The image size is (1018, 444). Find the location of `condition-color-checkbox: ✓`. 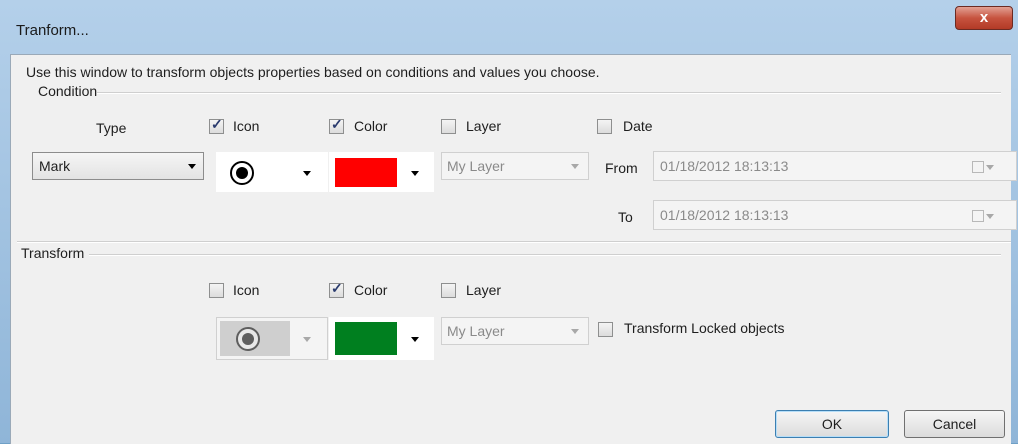

condition-color-checkbox: ✓ is located at coordinates (336, 125).